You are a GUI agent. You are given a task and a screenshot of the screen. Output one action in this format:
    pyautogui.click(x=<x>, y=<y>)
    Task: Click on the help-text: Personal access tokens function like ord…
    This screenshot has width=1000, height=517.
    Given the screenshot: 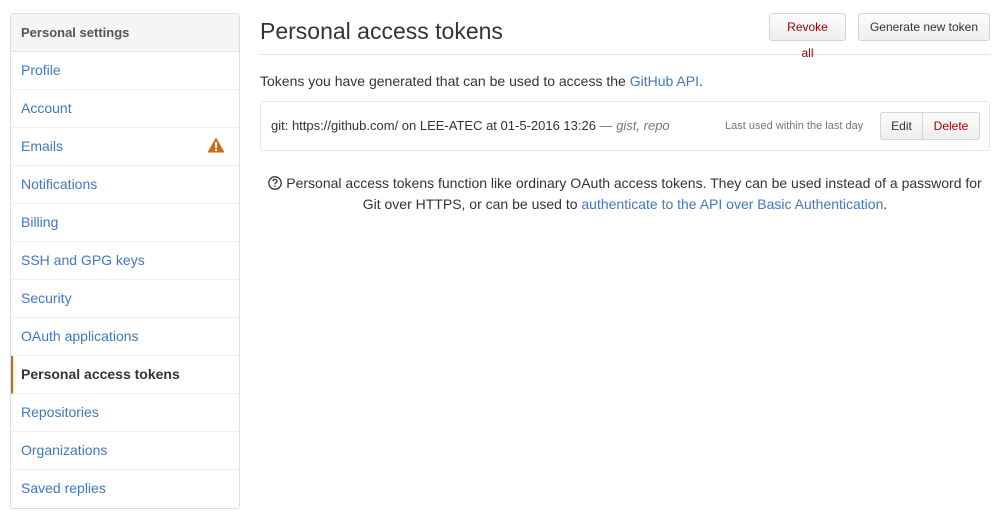 What is the action you would take?
    pyautogui.click(x=625, y=194)
    